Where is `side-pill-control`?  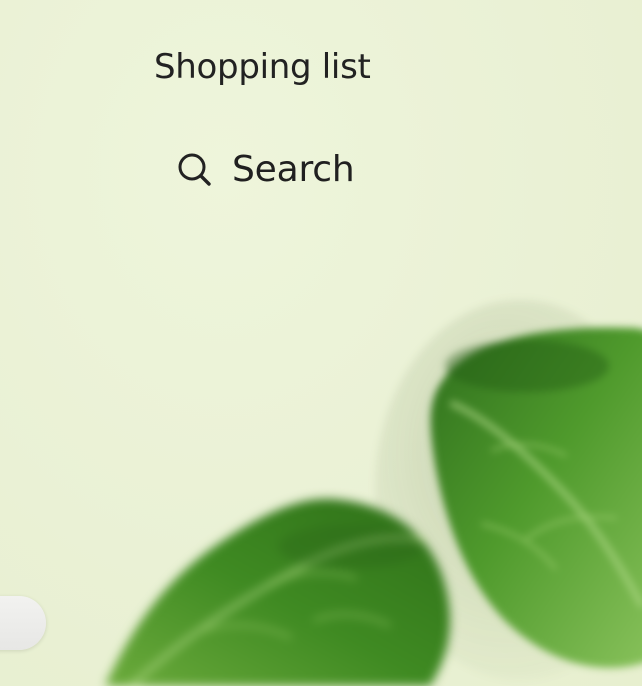 side-pill-control is located at coordinates (23, 623).